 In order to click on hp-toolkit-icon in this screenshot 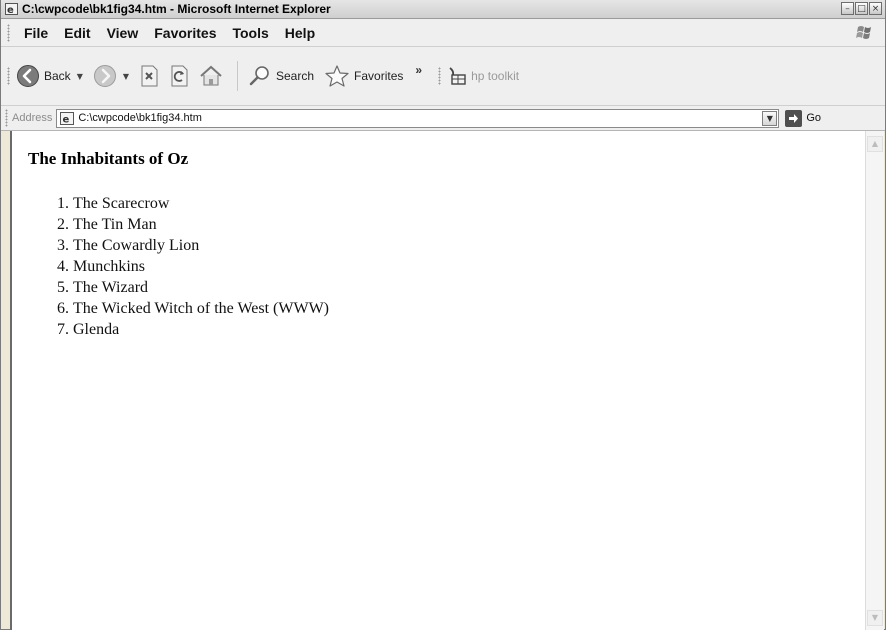, I will do `click(457, 76)`.